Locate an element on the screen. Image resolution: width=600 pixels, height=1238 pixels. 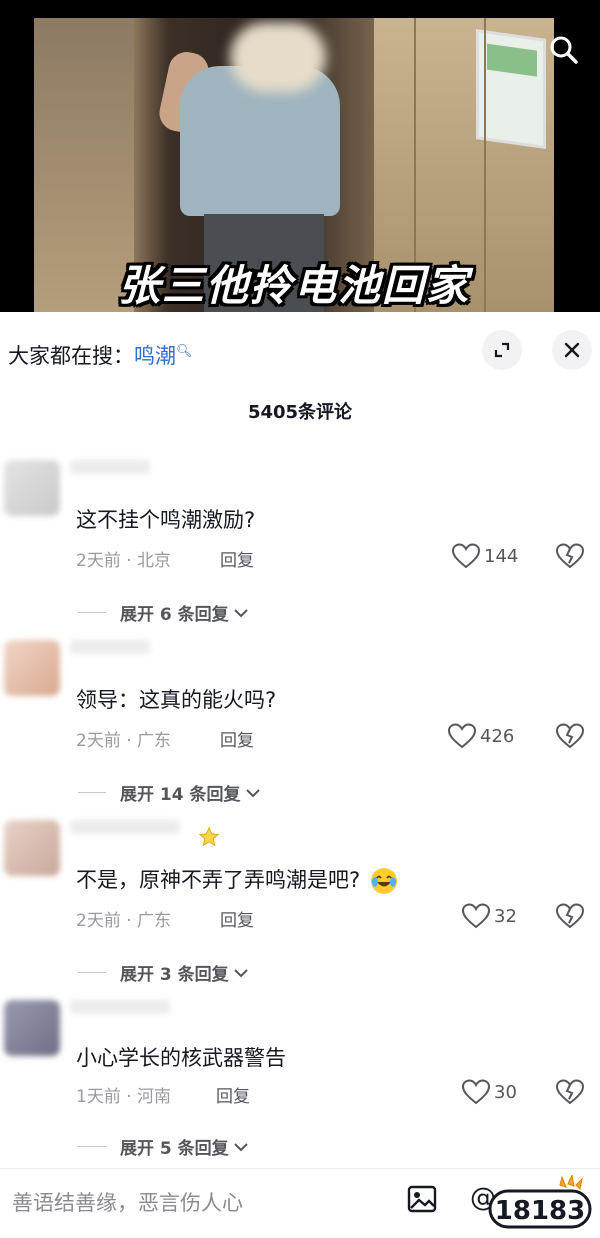
comment-text: 这不挂个鸣潮激励? is located at coordinates (166, 520).